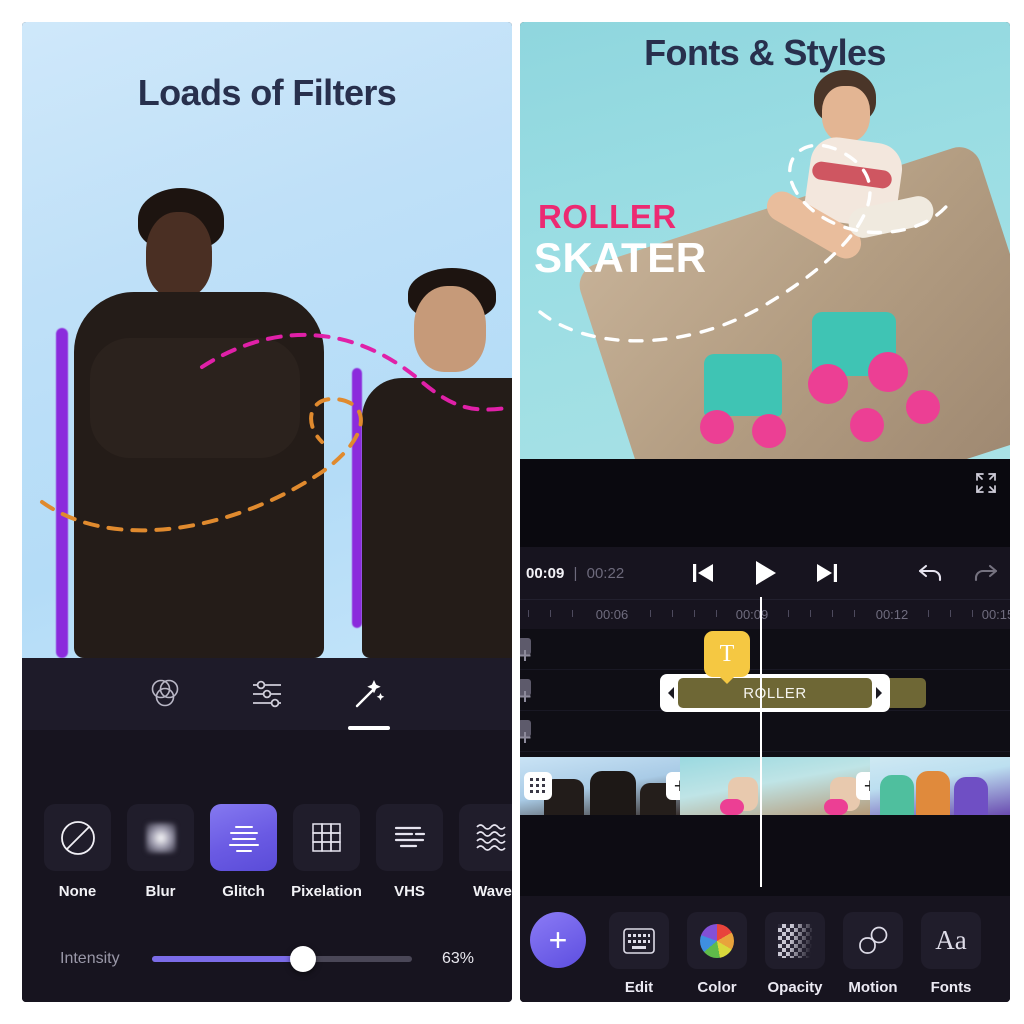 The width and height of the screenshot is (1024, 1024). I want to click on text-clip-label: ROLLER, so click(775, 693).